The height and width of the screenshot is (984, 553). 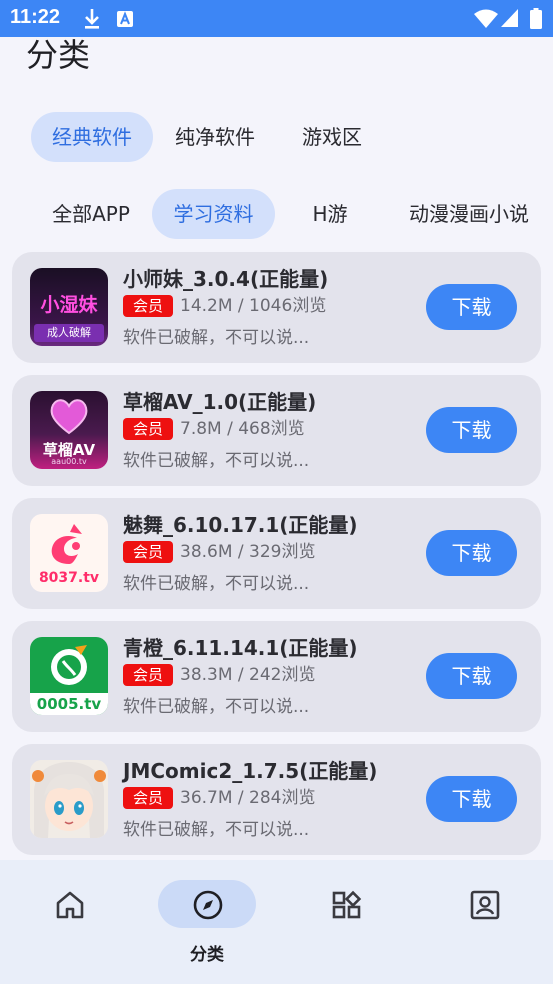 I want to click on app-size-views: 7.8M / 468浏览, so click(x=242, y=429).